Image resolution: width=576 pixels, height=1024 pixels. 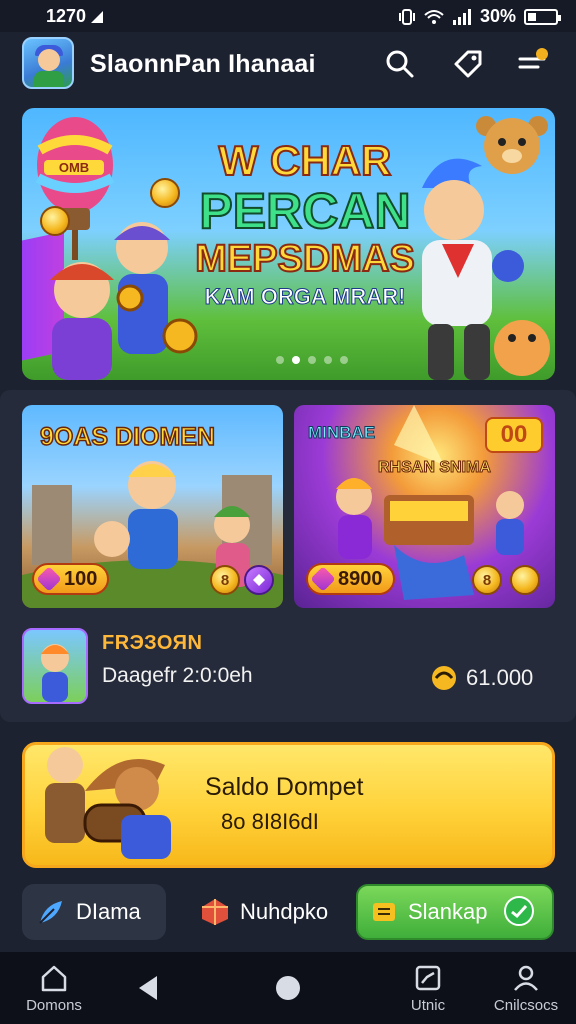 What do you see at coordinates (428, 1005) in the screenshot?
I see `nav-recent-label: Utnic` at bounding box center [428, 1005].